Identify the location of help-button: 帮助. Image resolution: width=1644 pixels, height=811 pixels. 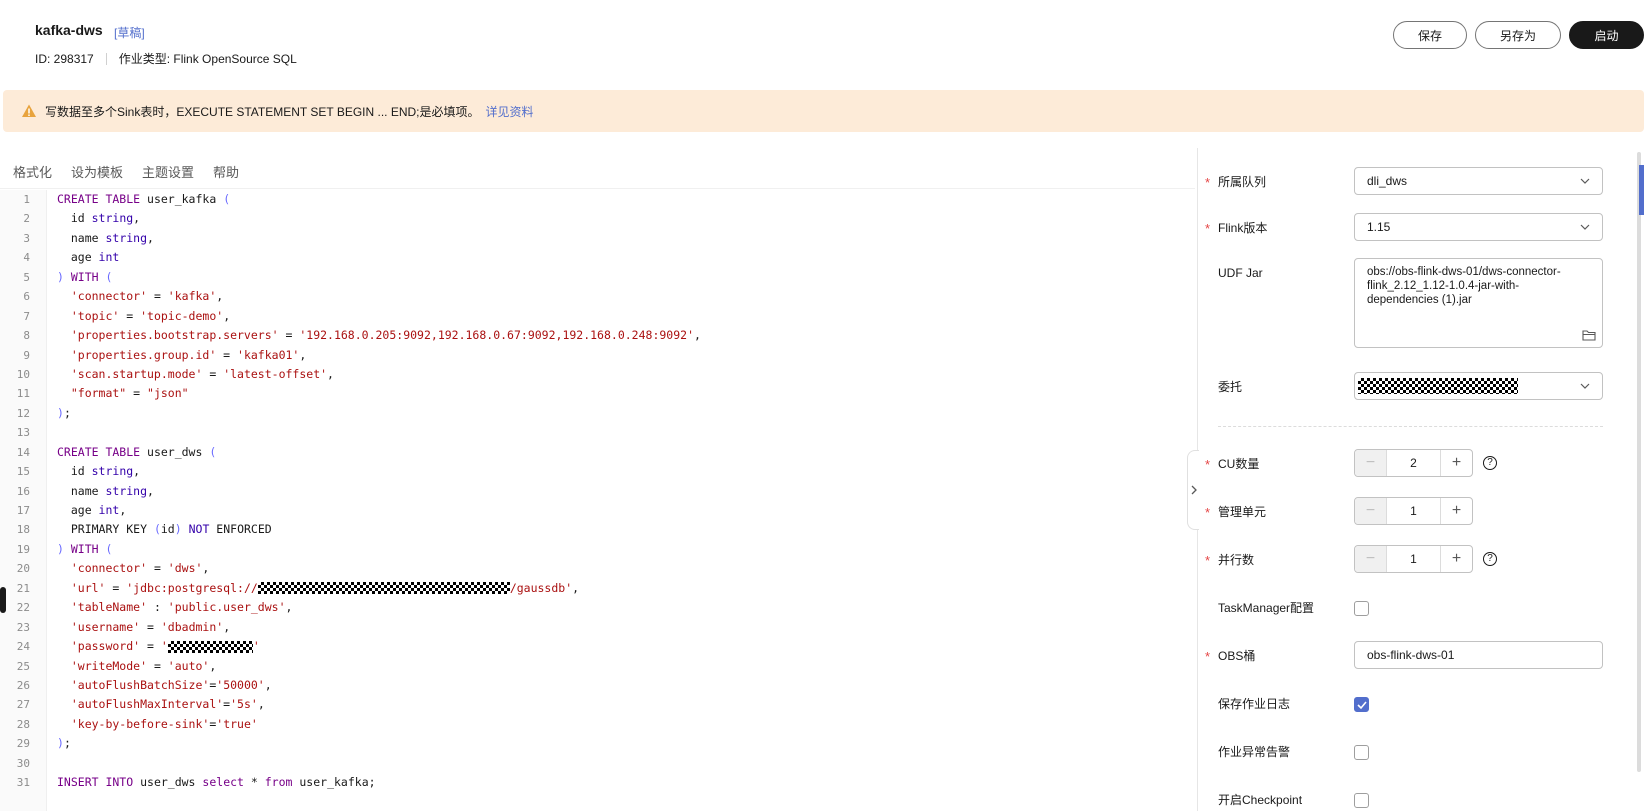
(226, 171).